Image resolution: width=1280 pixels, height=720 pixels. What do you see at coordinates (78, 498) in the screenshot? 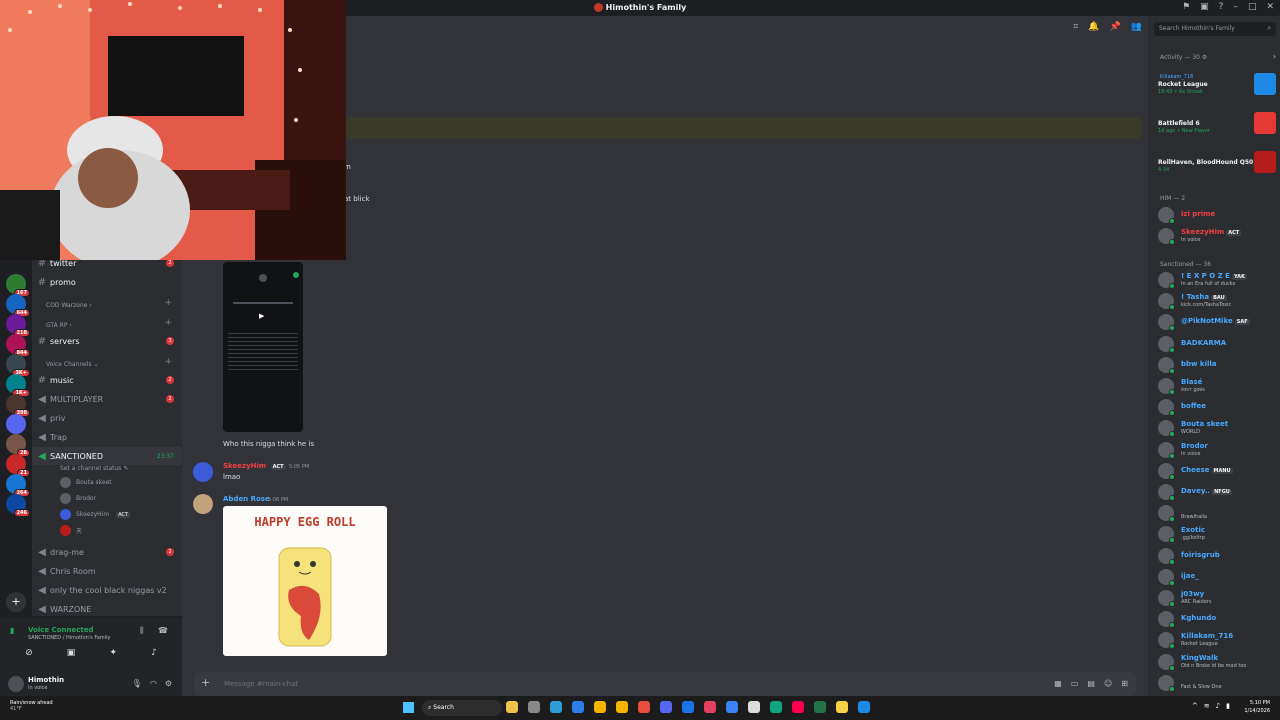
I see `voice-user: Brodor` at bounding box center [78, 498].